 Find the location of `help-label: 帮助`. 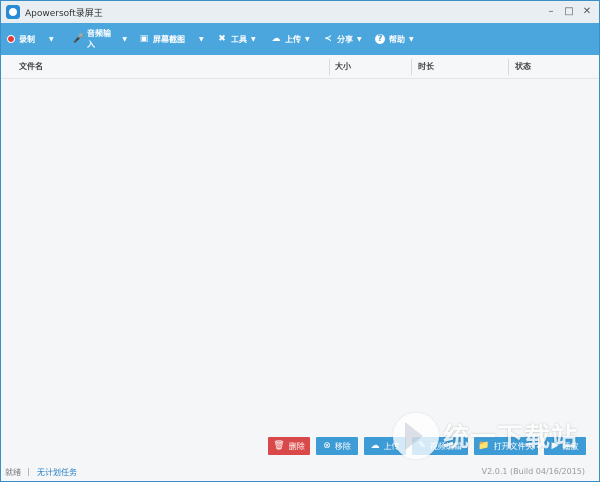

help-label: 帮助 is located at coordinates (397, 39).